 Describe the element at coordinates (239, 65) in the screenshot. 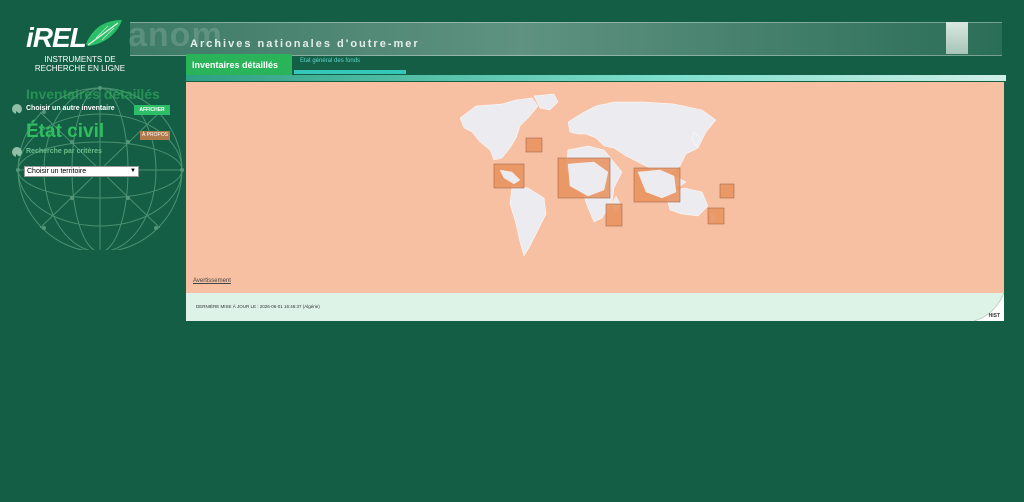

I see `tab-inventaires-detailles: Inventaires détaillés` at that location.